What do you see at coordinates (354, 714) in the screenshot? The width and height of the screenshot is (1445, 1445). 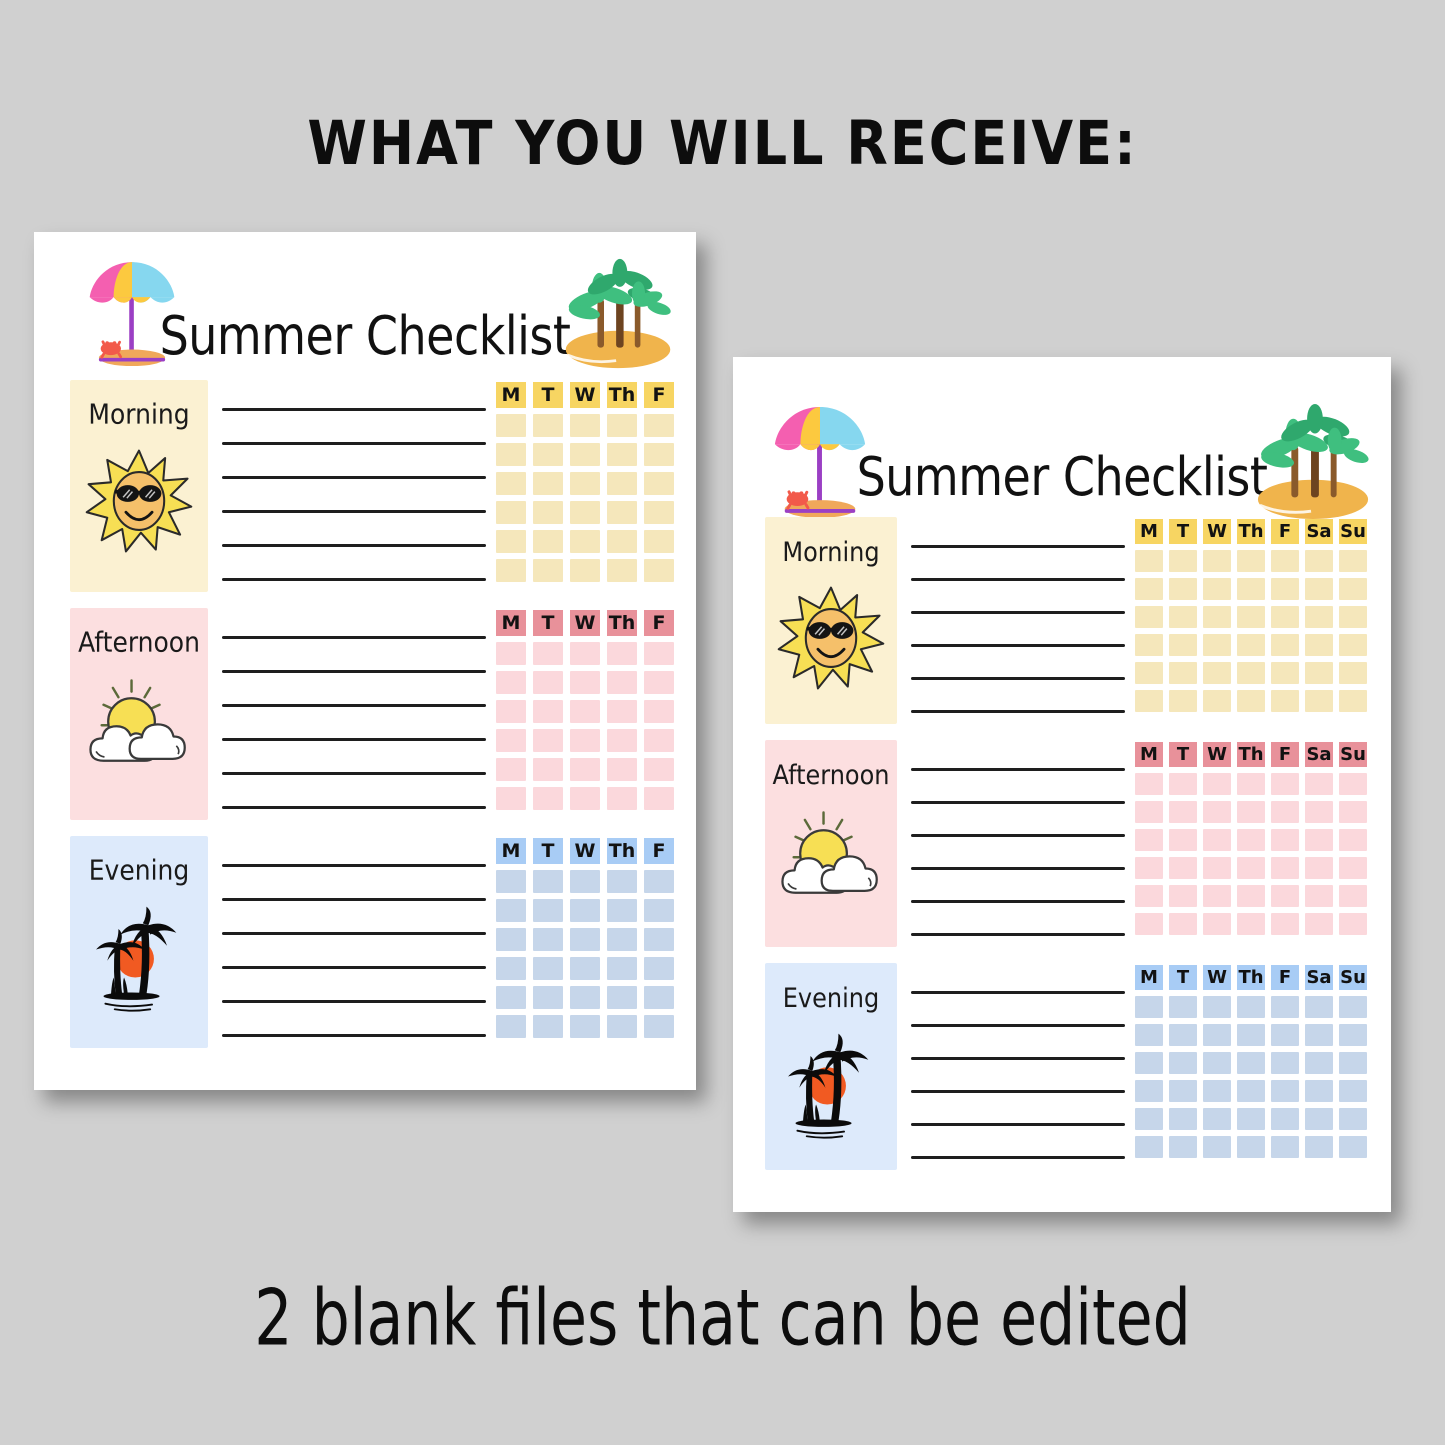 I see `writing-lines-afternoon` at bounding box center [354, 714].